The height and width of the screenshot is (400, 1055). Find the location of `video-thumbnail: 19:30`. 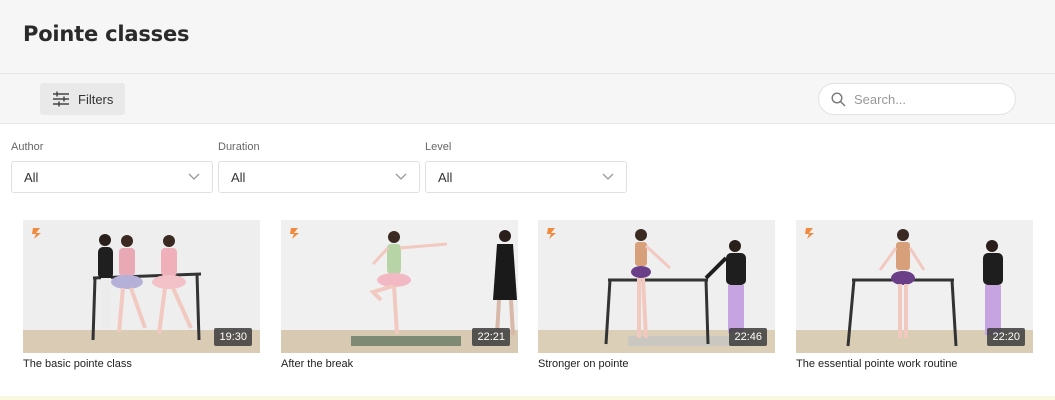

video-thumbnail: 19:30 is located at coordinates (141, 286).